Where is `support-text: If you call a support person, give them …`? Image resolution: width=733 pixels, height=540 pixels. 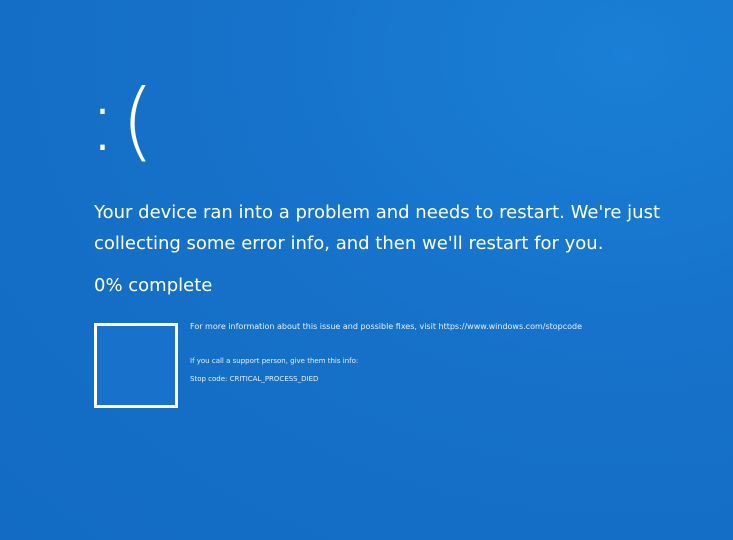 support-text: If you call a support person, give them … is located at coordinates (274, 361).